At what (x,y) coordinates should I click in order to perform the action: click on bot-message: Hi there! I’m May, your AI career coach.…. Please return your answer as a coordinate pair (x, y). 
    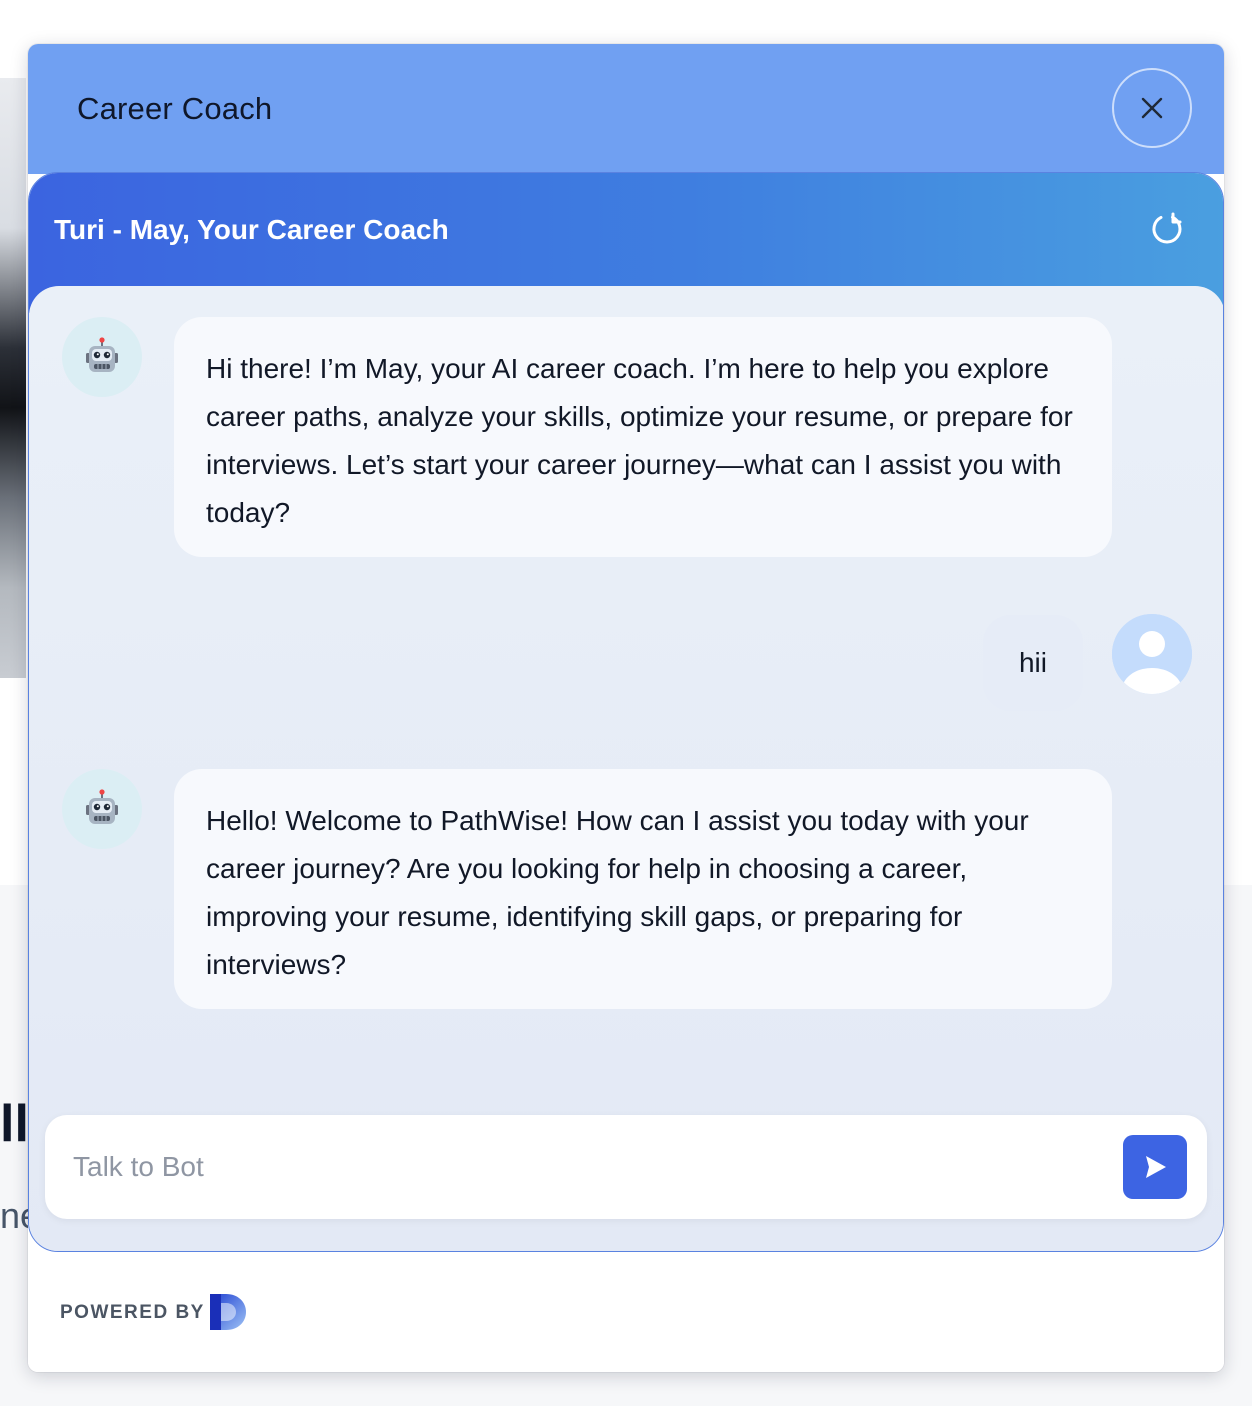
    Looking at the image, I should click on (643, 437).